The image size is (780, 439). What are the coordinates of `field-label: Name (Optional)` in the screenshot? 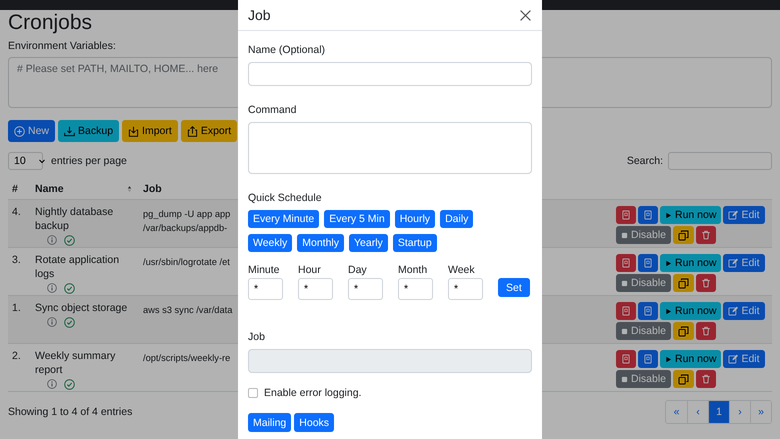 It's located at (287, 50).